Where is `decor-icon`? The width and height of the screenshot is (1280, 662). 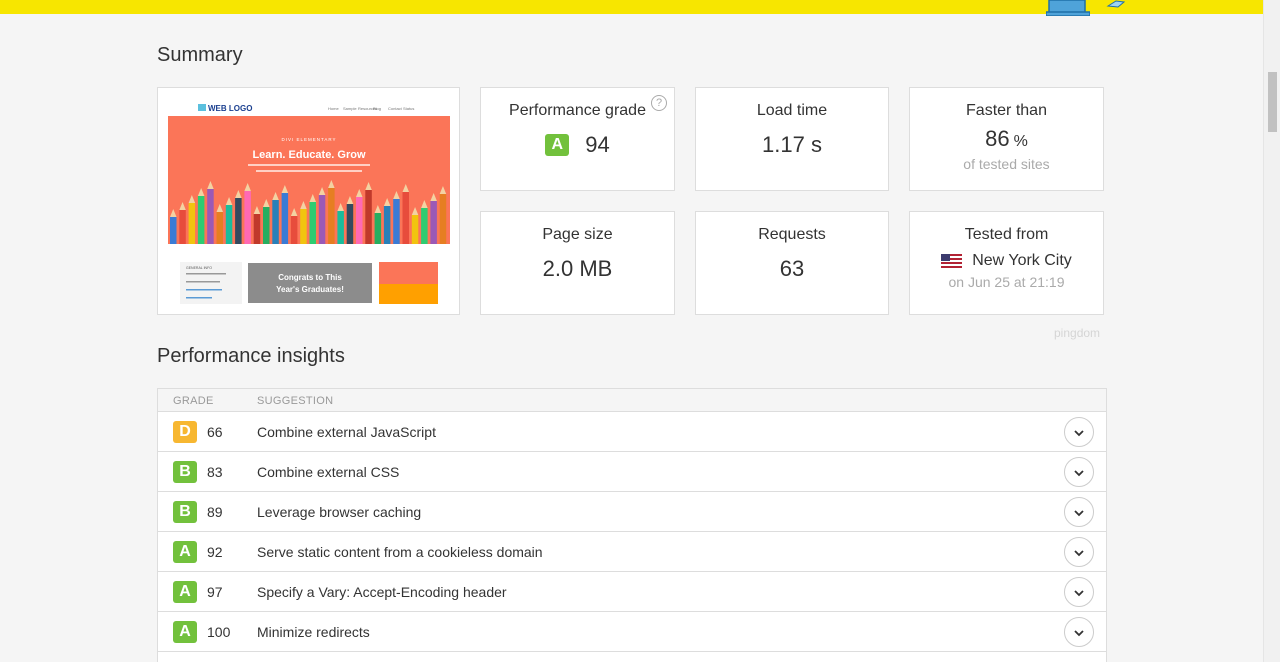 decor-icon is located at coordinates (1116, 4).